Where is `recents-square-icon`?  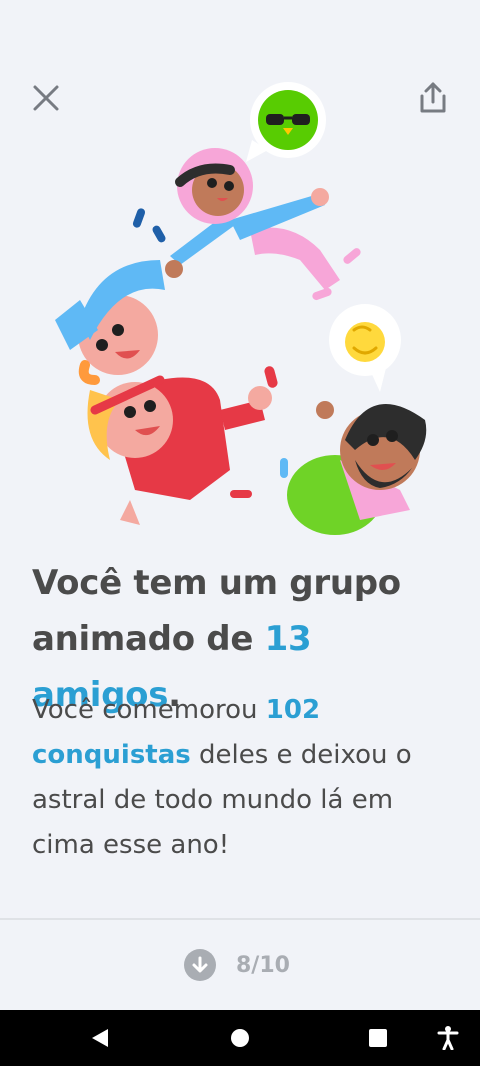
recents-square-icon is located at coordinates (378, 1038).